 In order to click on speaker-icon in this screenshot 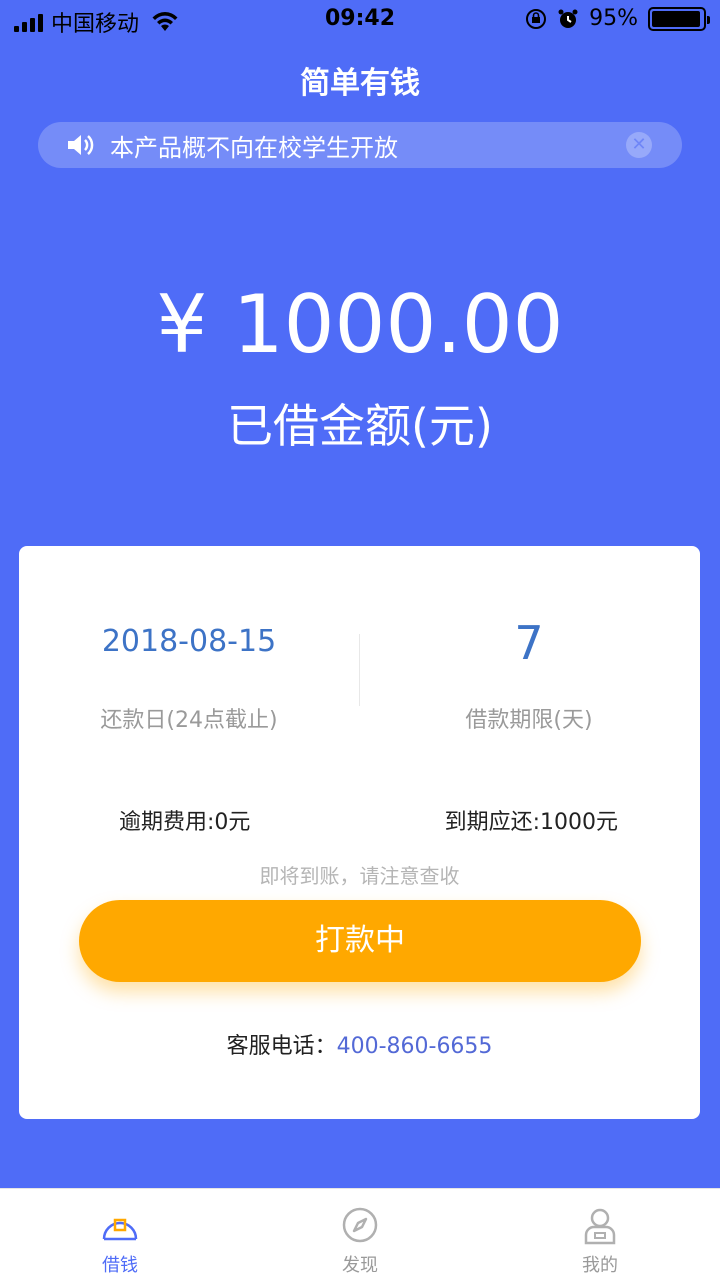, I will do `click(81, 145)`.